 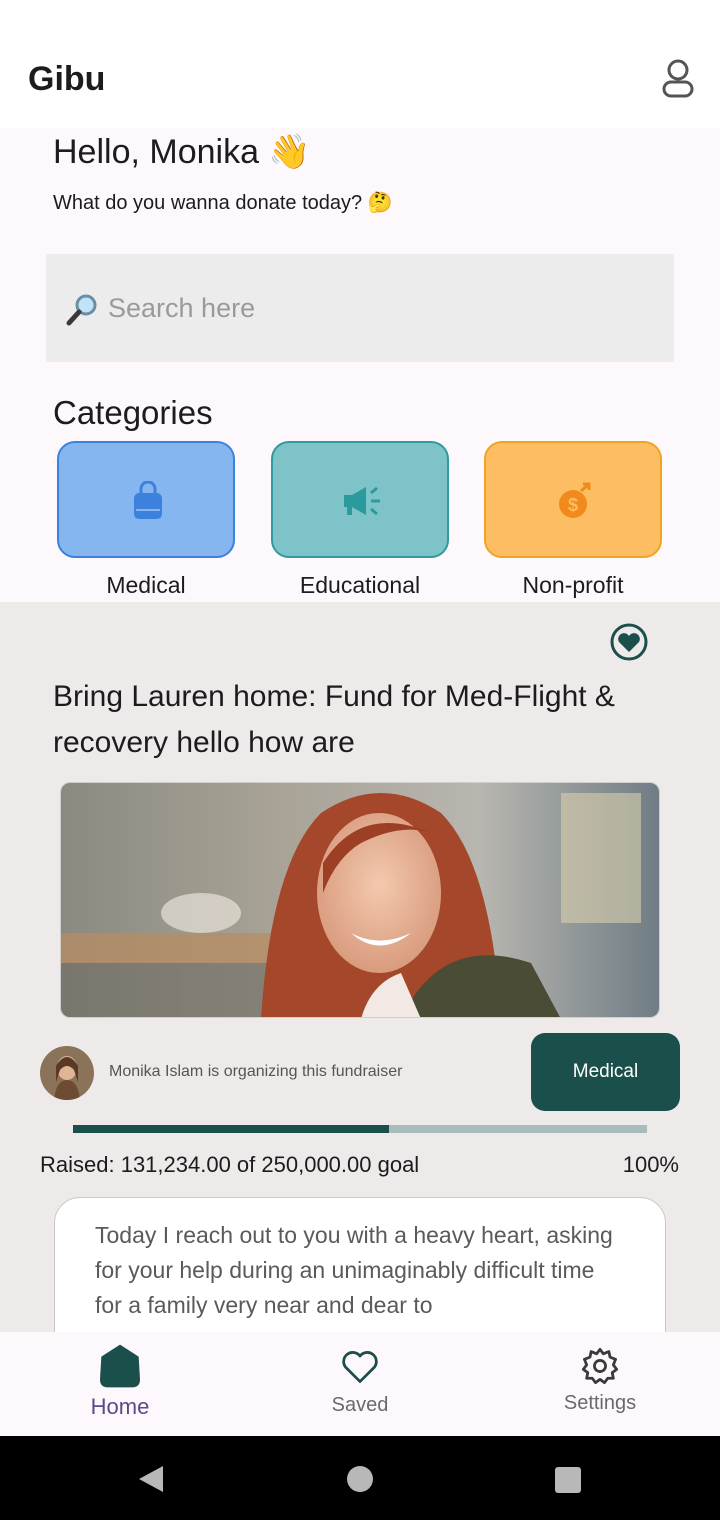 I want to click on megaphone-icon, so click(x=362, y=501).